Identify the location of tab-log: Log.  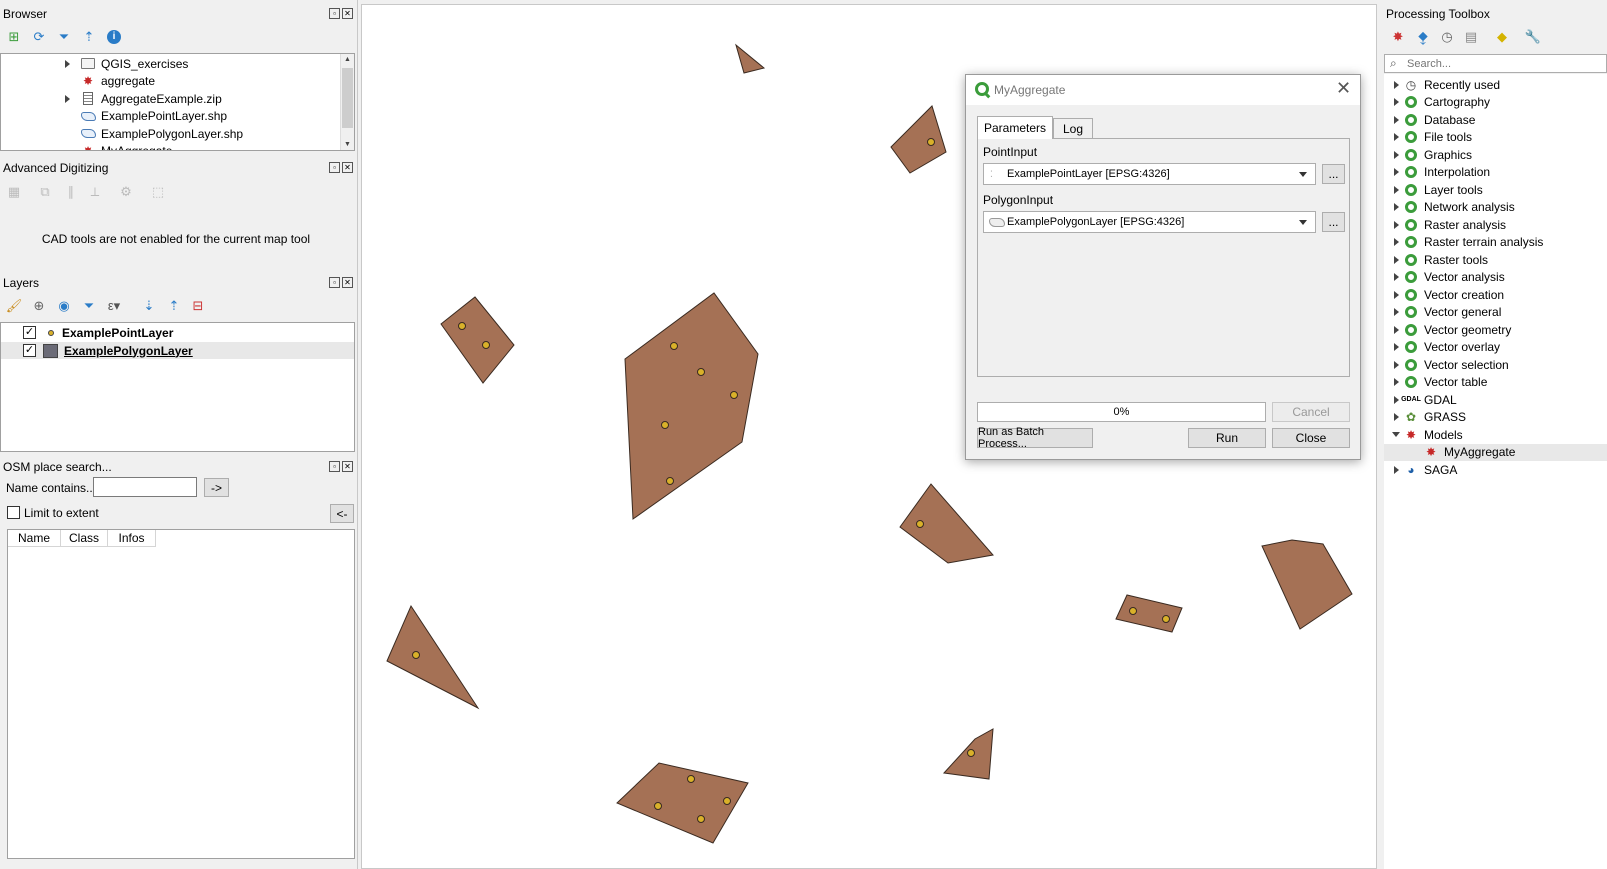
(1073, 128).